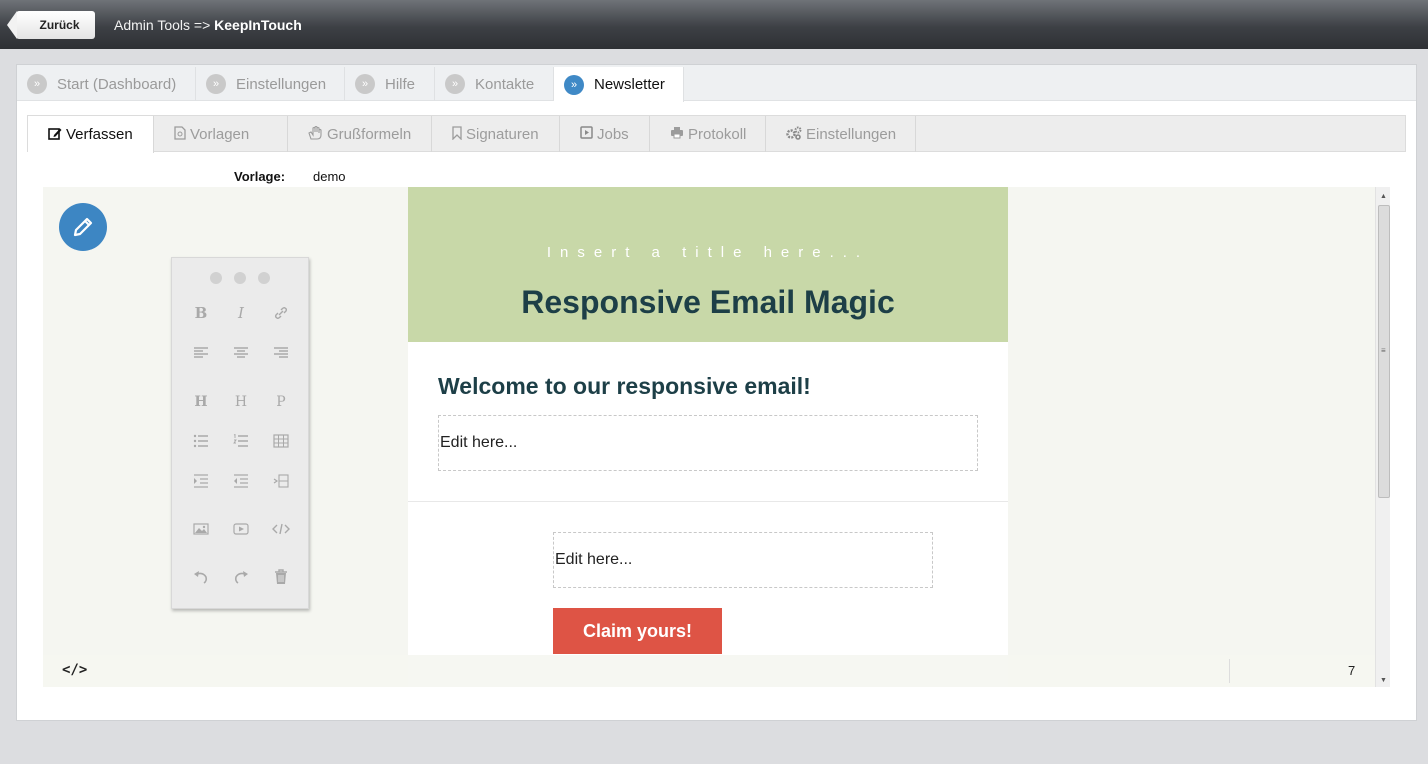 This screenshot has height=764, width=1428. Describe the element at coordinates (241, 353) in the screenshot. I see `align-center-icon` at that location.